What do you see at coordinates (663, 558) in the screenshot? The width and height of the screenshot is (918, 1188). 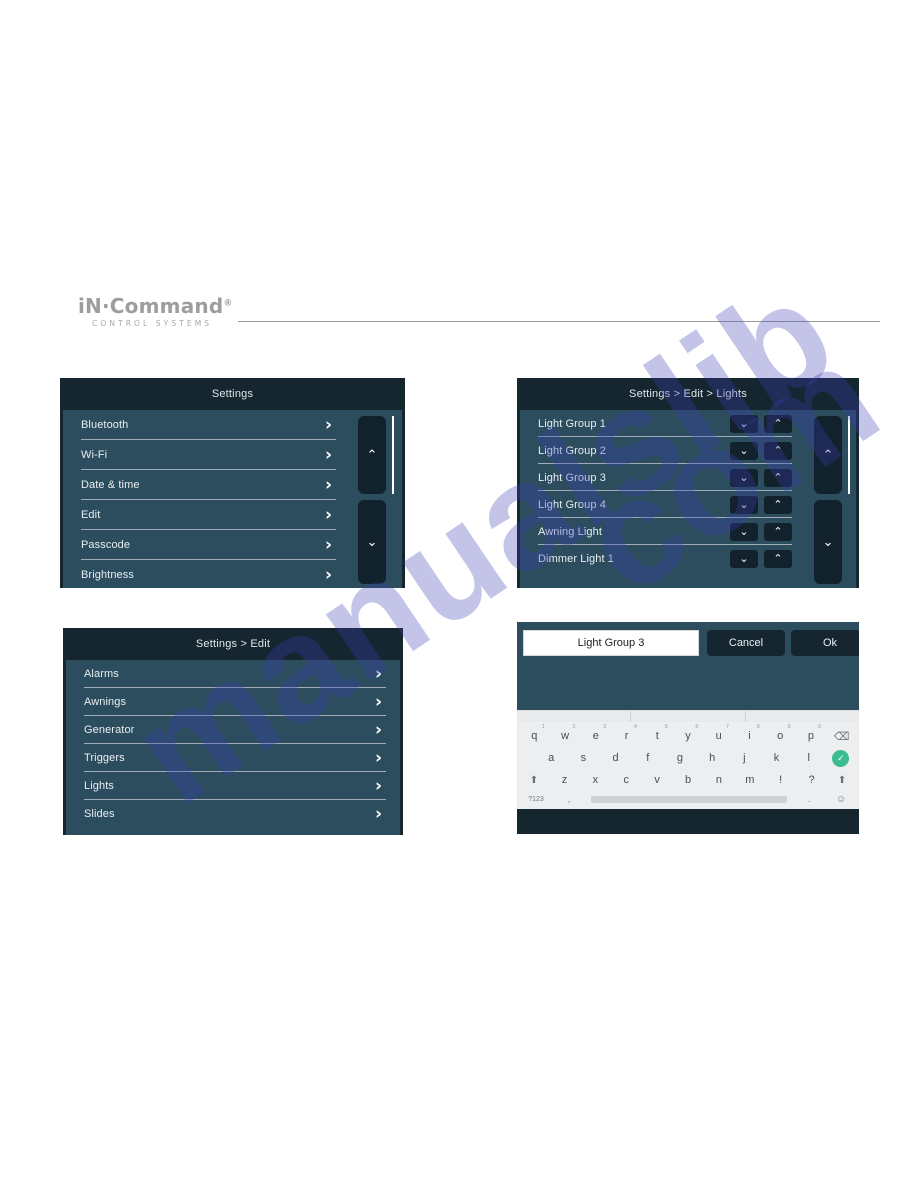 I see `lights-row-dimmer-light-1: Dimmer Light 1 ⌄ ⌃` at bounding box center [663, 558].